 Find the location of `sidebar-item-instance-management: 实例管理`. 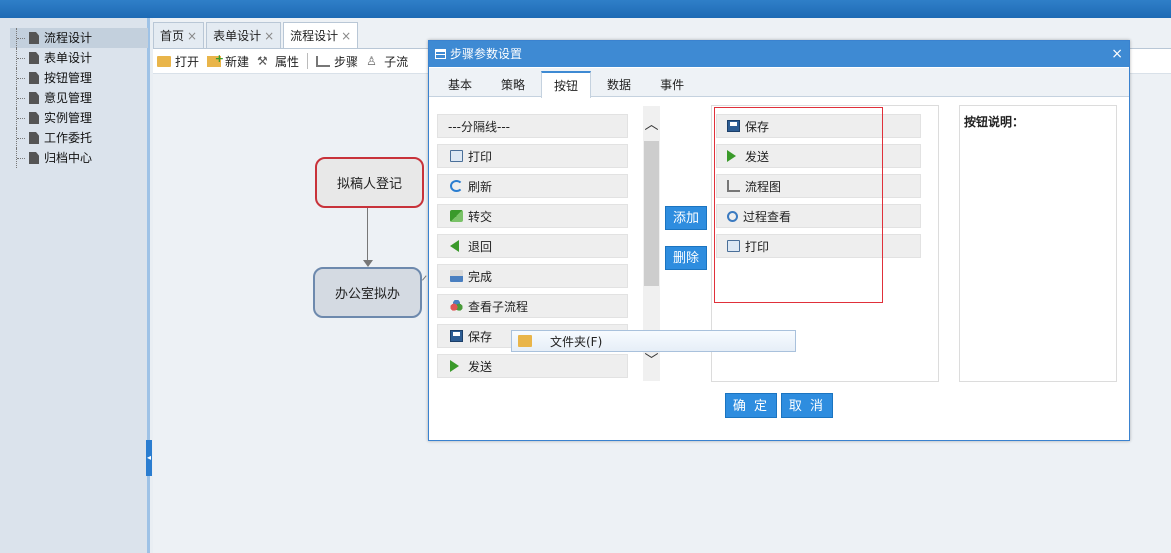

sidebar-item-instance-management: 实例管理 is located at coordinates (79, 118).